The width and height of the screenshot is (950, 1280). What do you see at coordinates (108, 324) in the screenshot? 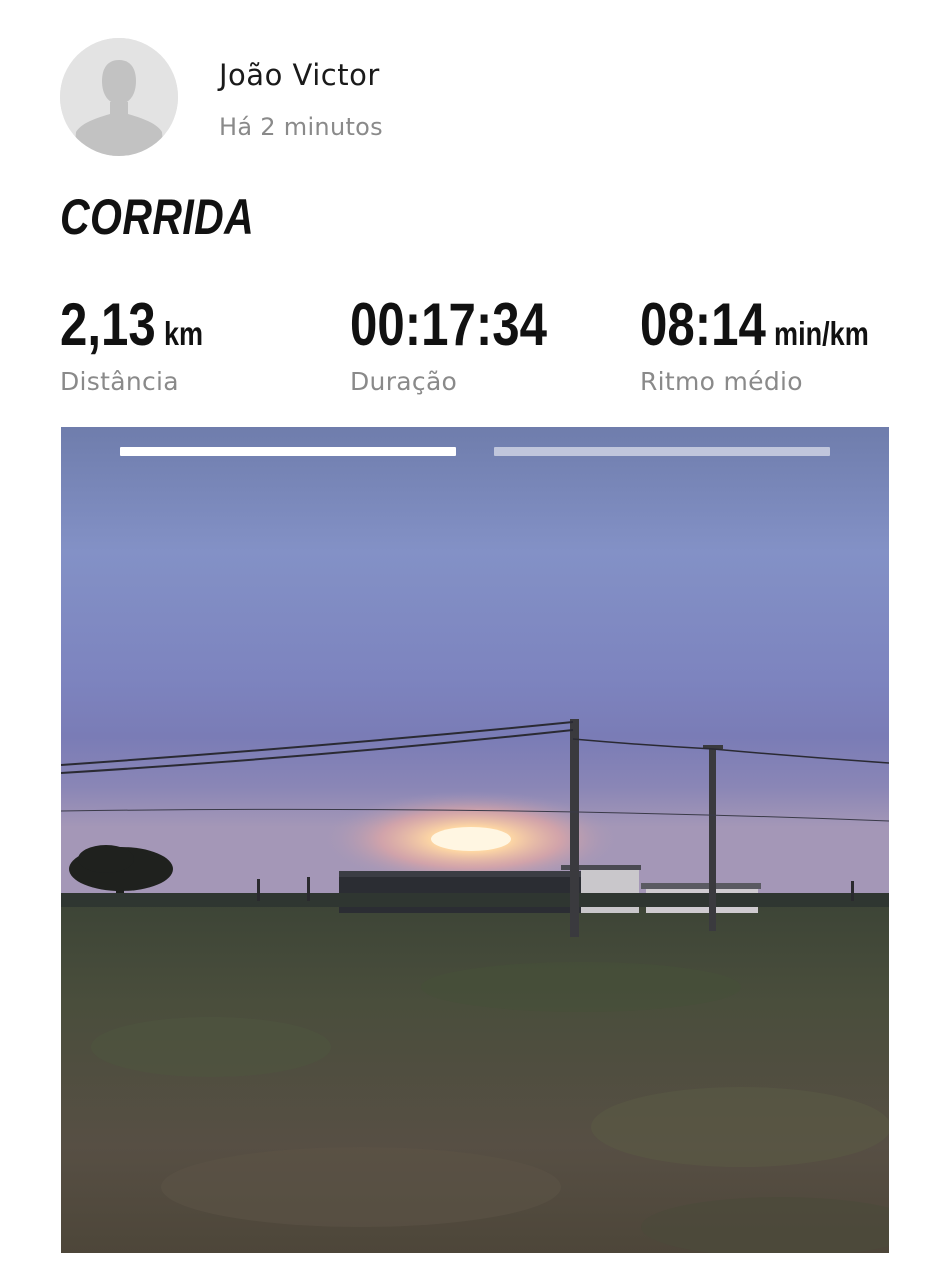
I see `distance-value: 2,13` at bounding box center [108, 324].